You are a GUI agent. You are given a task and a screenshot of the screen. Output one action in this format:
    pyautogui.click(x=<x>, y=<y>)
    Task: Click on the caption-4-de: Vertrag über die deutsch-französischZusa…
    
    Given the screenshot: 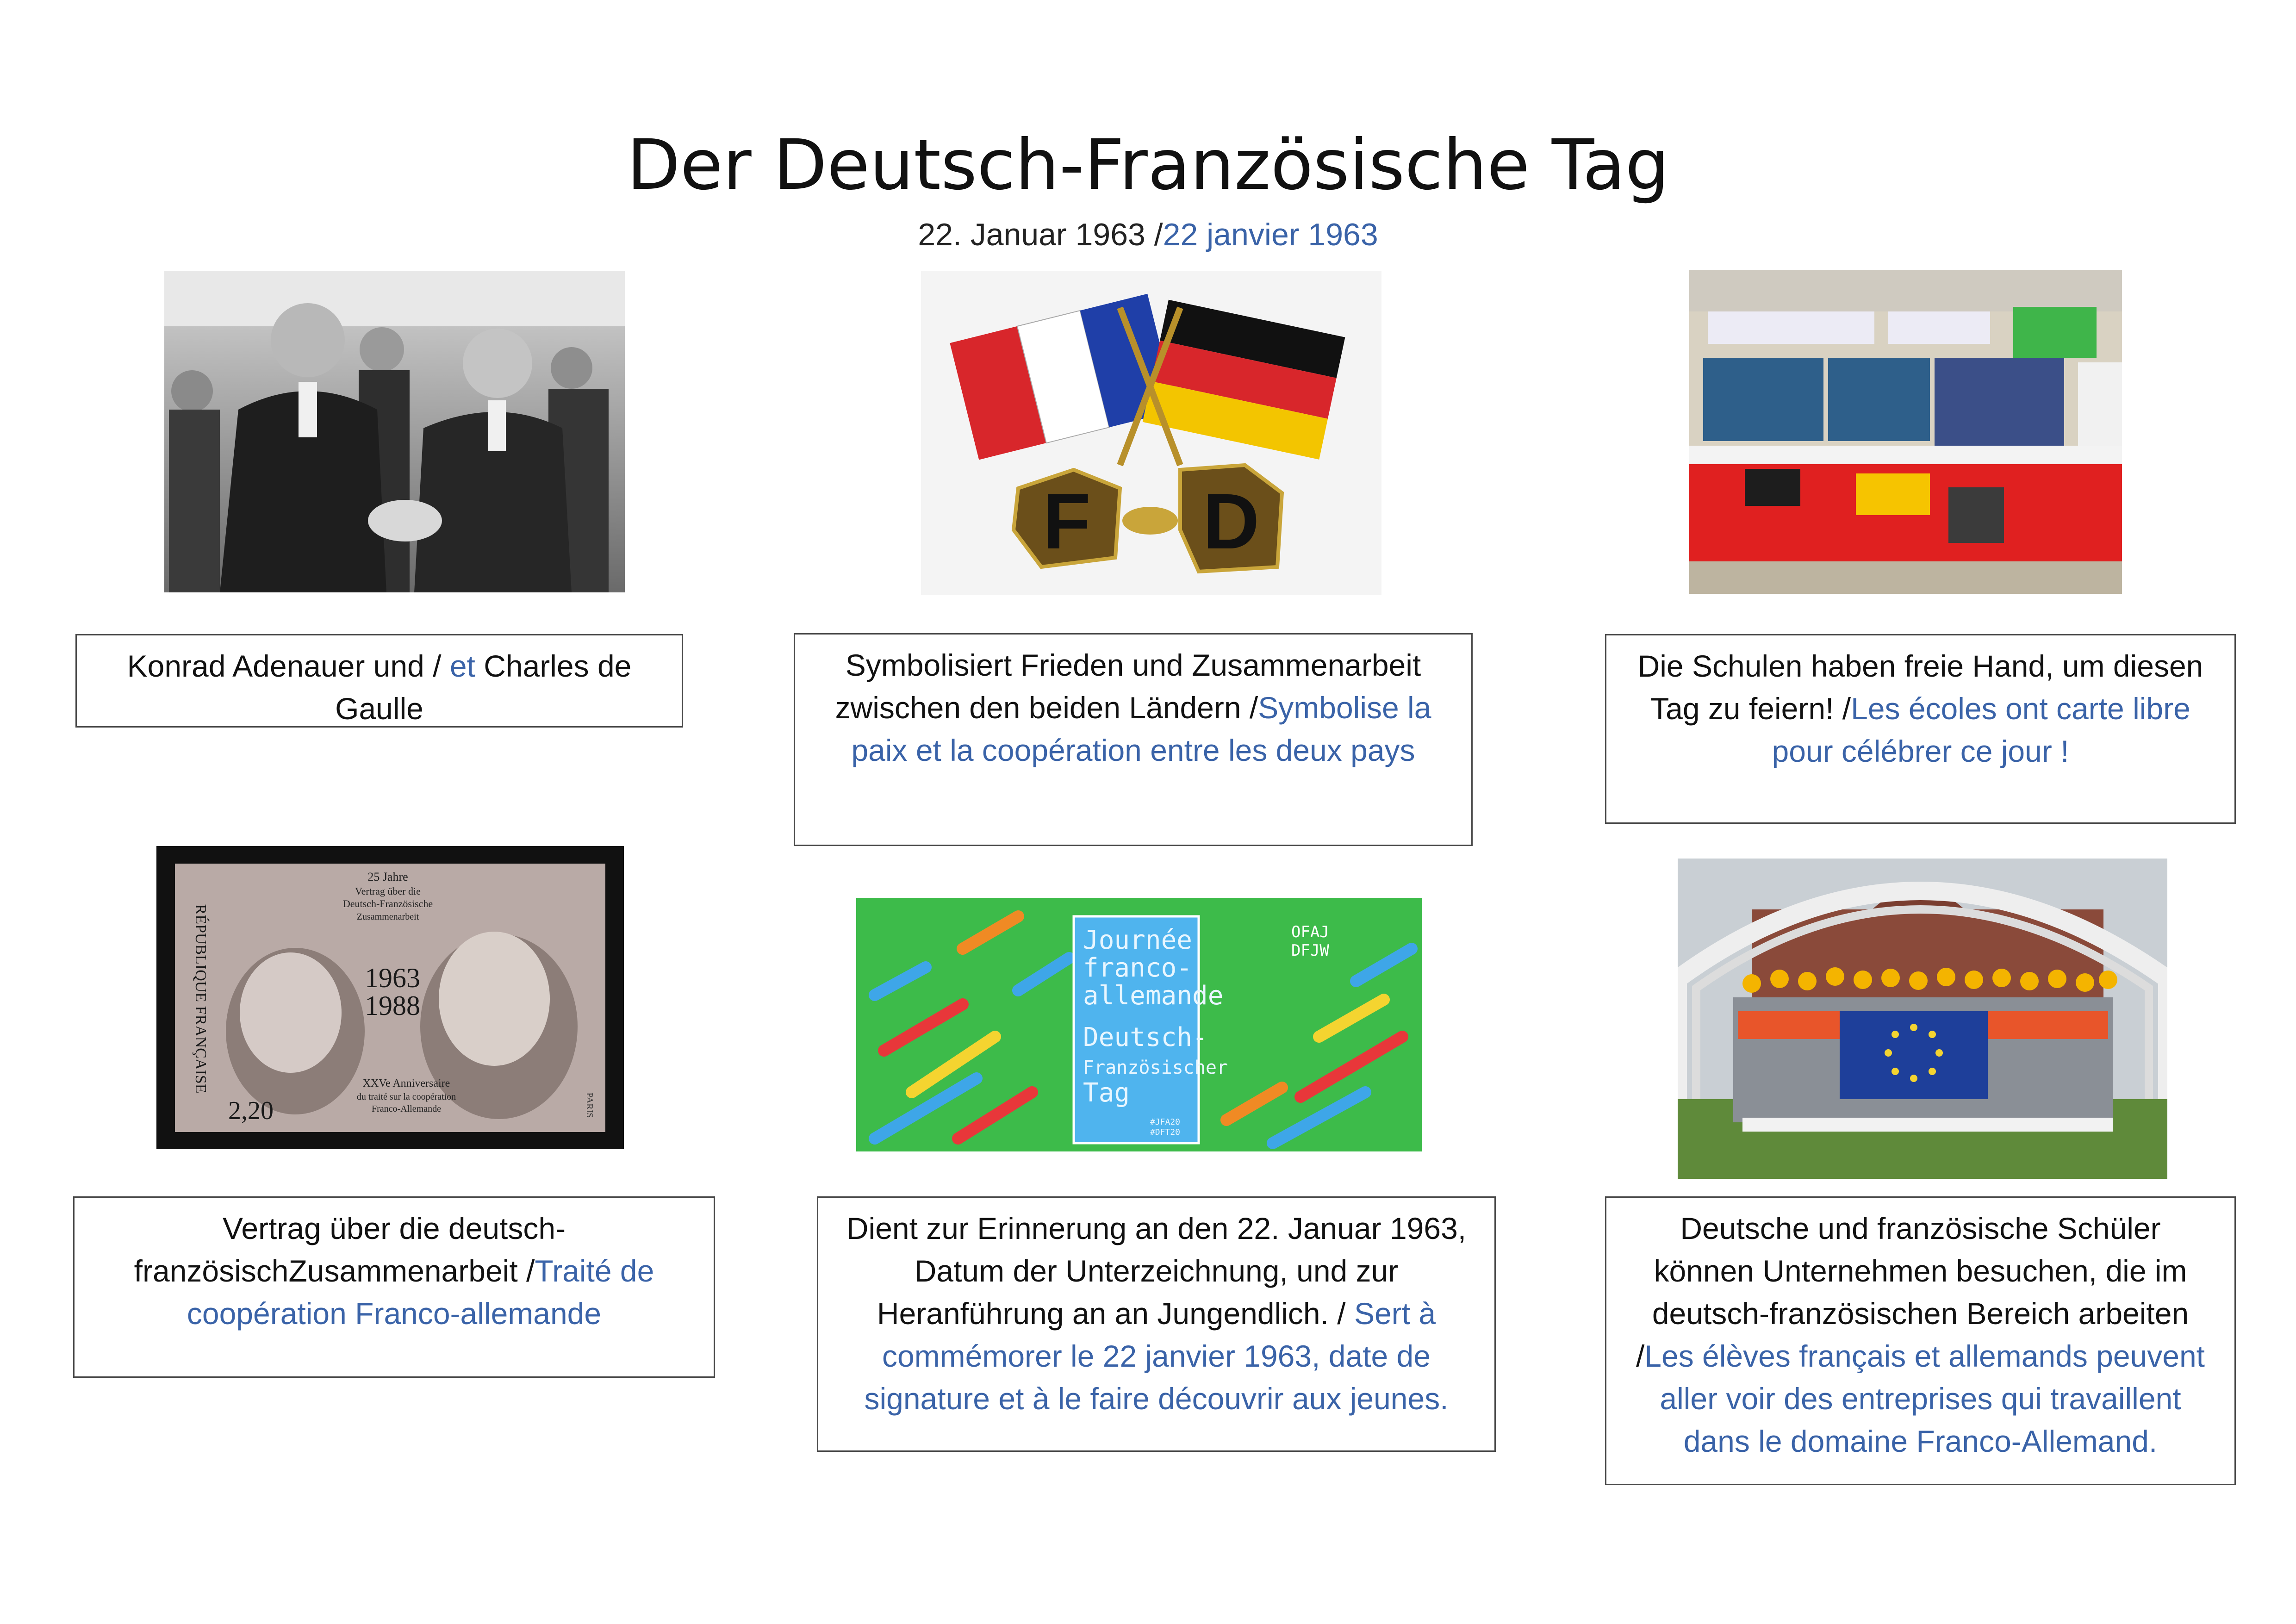 What is the action you would take?
    pyautogui.click(x=350, y=1249)
    